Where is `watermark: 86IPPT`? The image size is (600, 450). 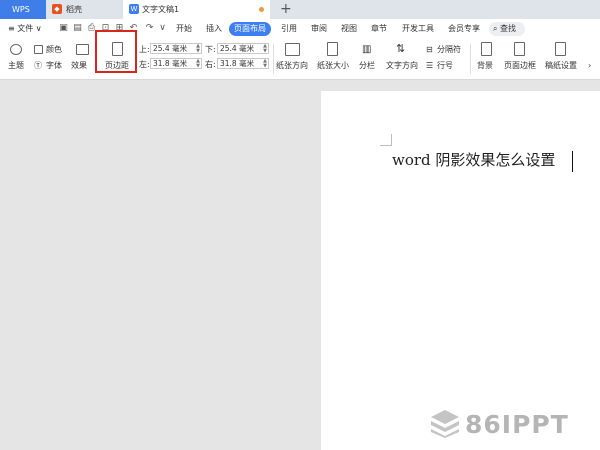
watermark: 86IPPT is located at coordinates (498, 425).